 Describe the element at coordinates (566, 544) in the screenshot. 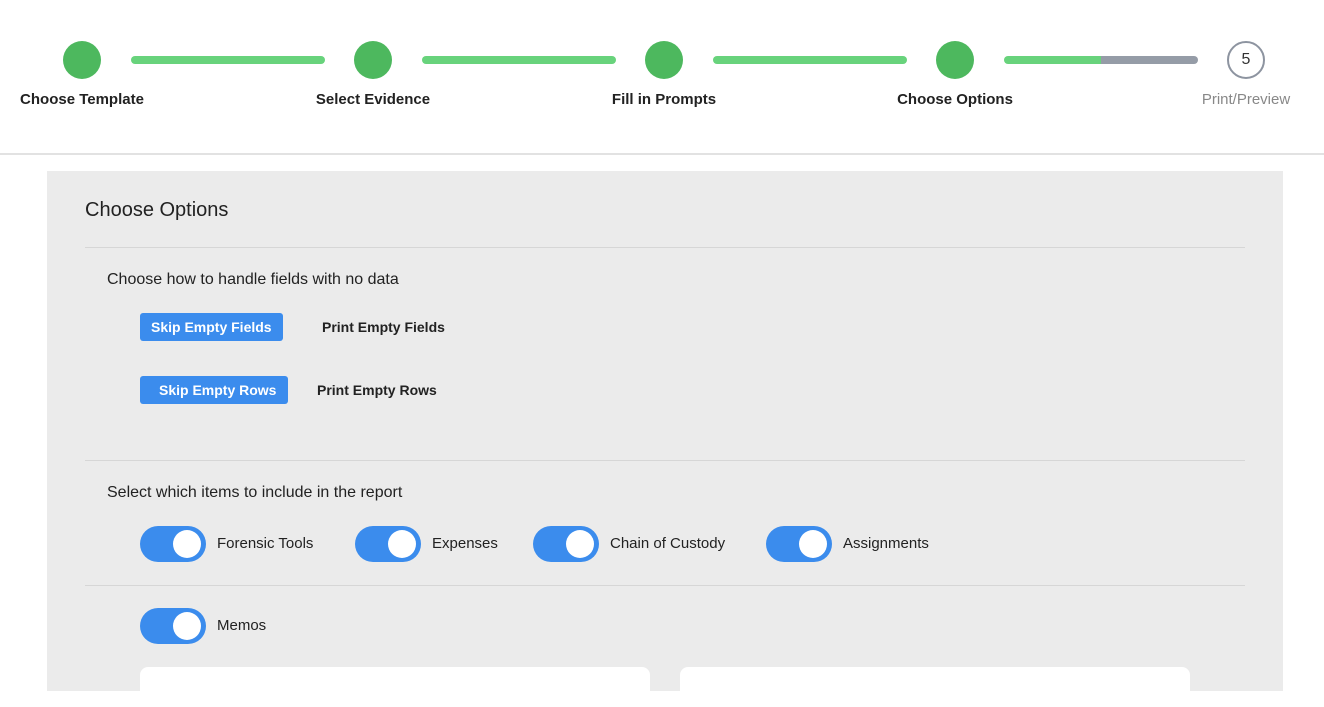

I see `chain-of-custody-toggle` at that location.